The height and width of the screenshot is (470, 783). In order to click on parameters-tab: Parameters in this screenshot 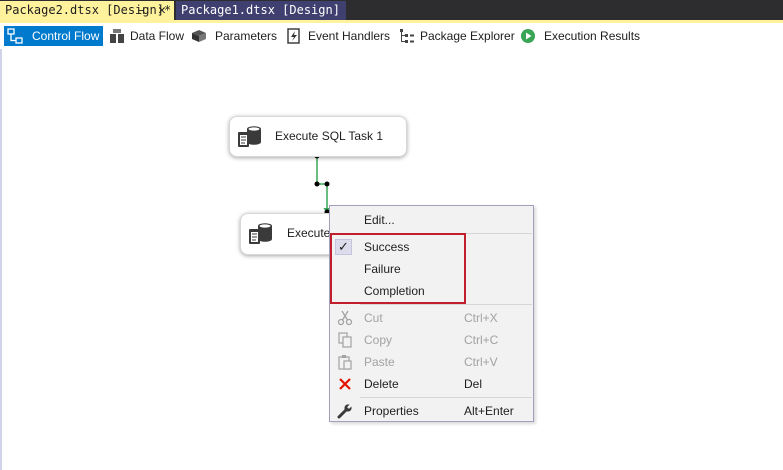, I will do `click(233, 36)`.